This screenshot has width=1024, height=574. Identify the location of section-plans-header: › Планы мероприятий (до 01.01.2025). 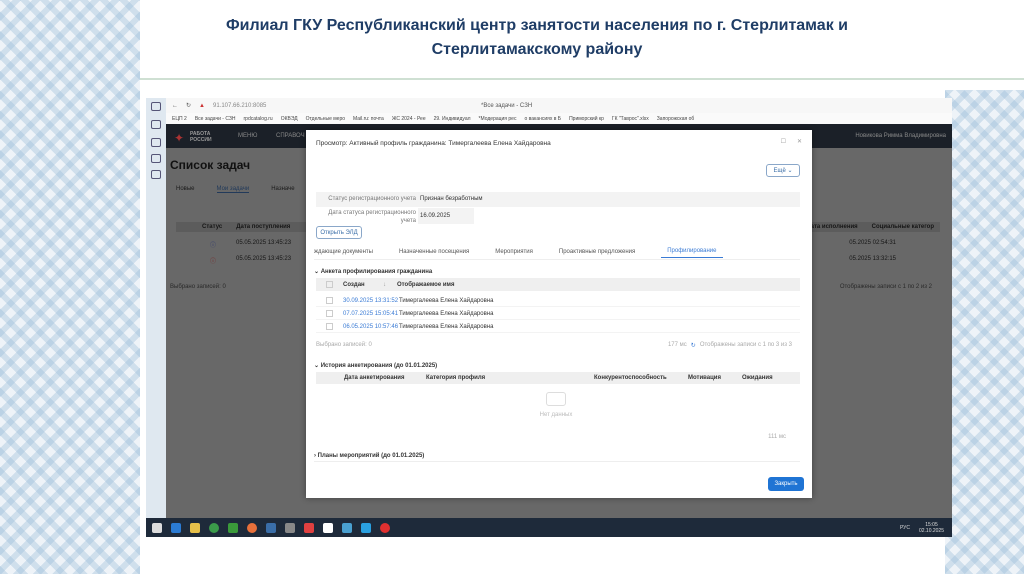
(557, 457).